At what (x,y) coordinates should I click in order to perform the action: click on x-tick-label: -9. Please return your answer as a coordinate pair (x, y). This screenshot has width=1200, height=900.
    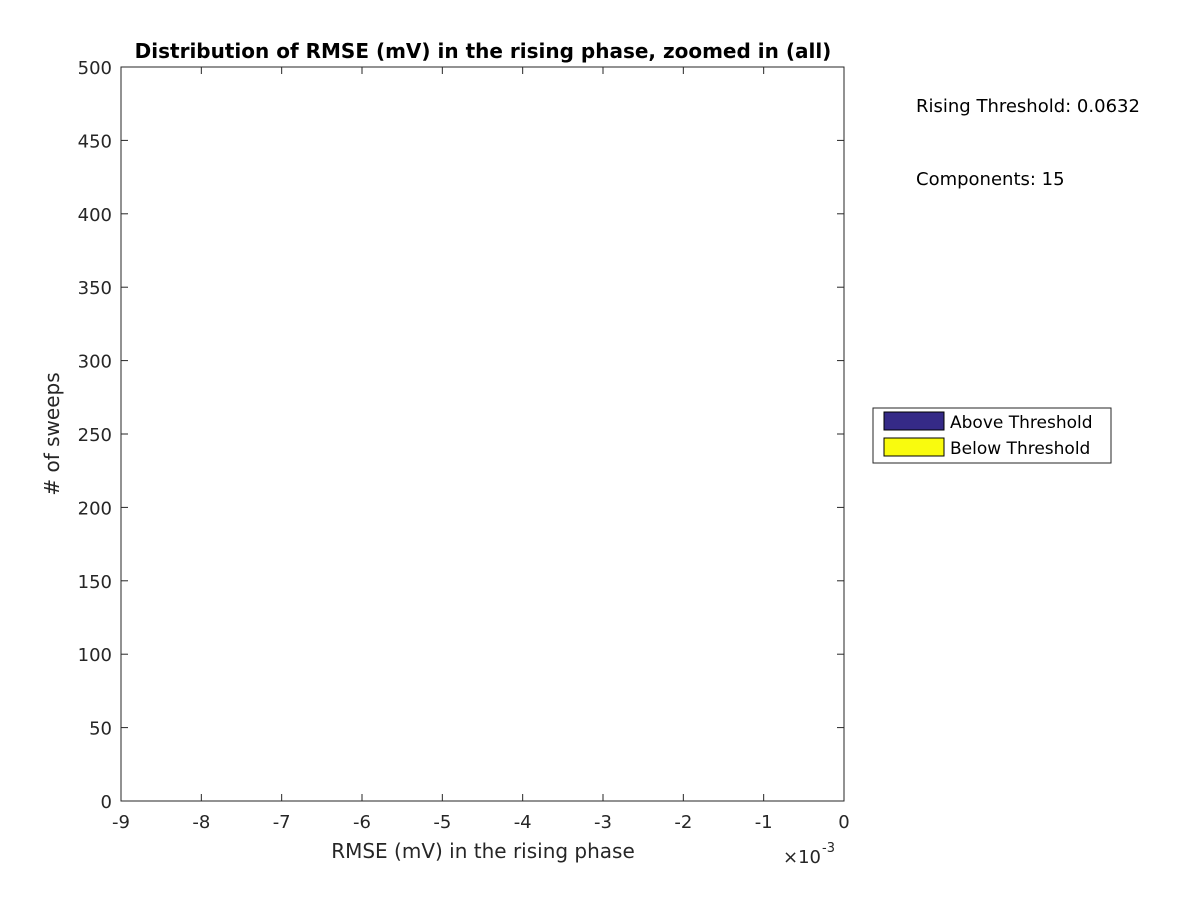
    Looking at the image, I should click on (121, 822).